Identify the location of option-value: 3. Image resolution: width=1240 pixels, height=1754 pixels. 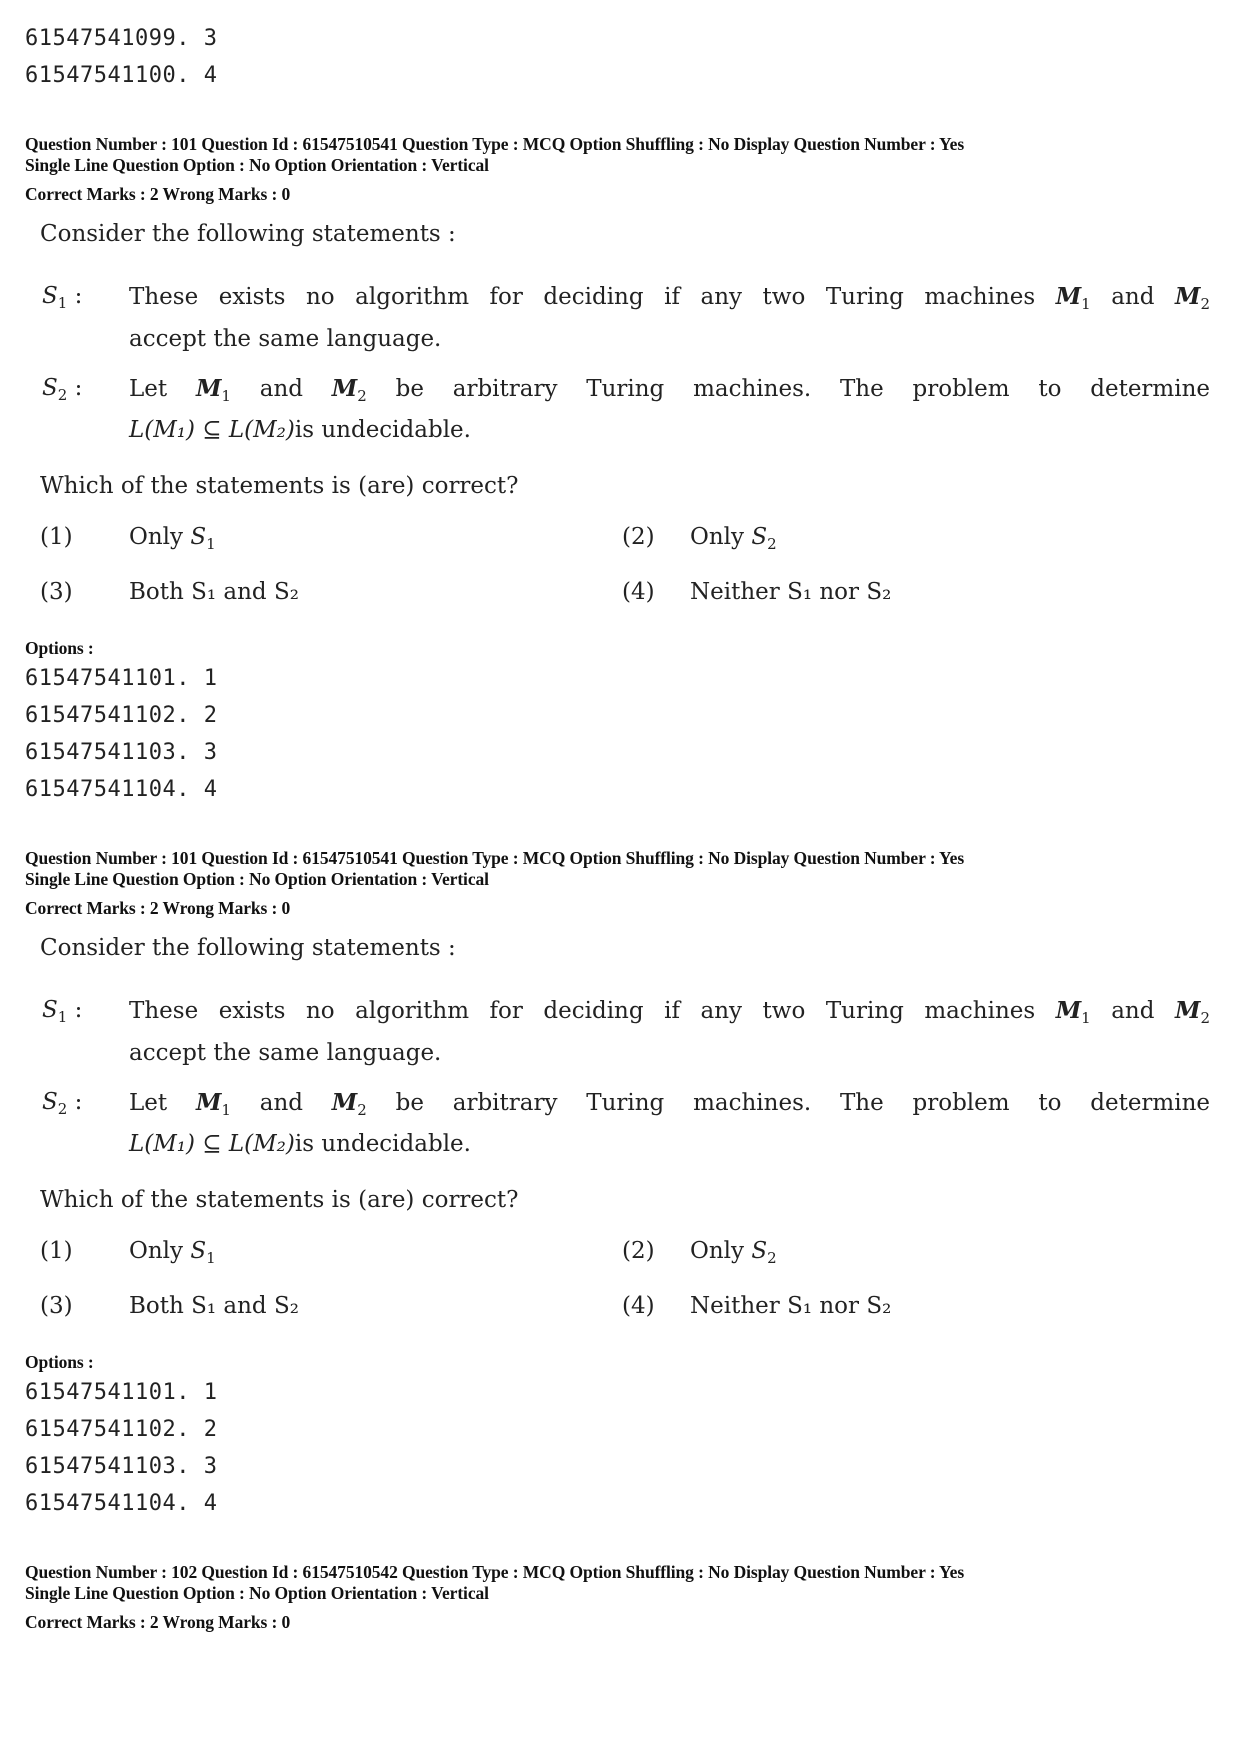
(210, 38).